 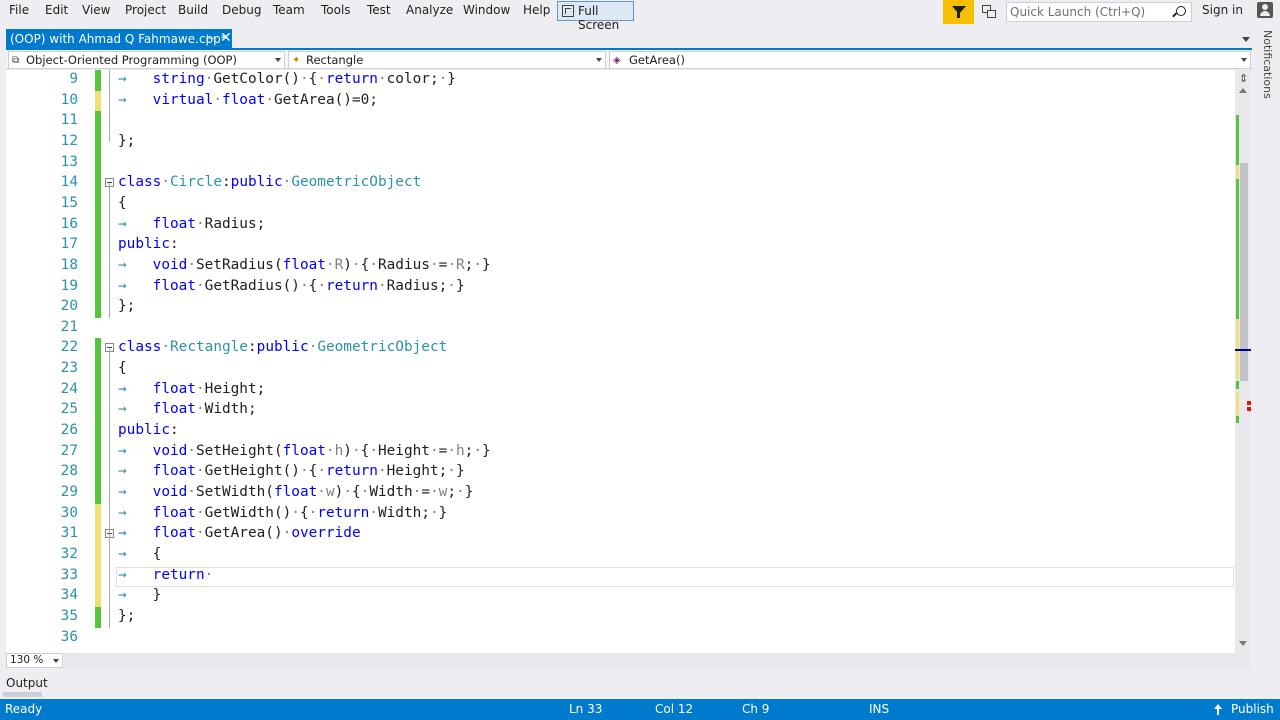 I want to click on code-text: → float·GetWidth()·{·return·Width;·}, so click(x=283, y=512).